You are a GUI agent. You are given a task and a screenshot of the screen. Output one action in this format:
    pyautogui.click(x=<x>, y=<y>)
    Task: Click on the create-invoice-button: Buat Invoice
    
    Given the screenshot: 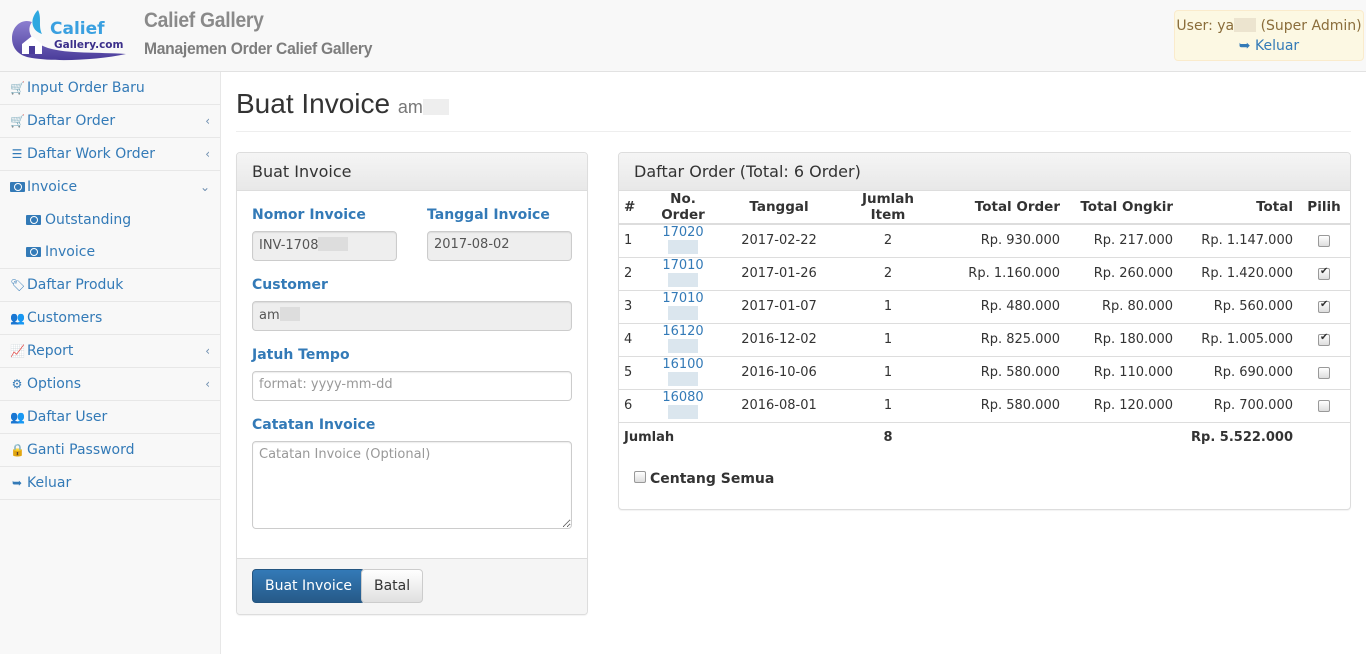 What is the action you would take?
    pyautogui.click(x=309, y=586)
    